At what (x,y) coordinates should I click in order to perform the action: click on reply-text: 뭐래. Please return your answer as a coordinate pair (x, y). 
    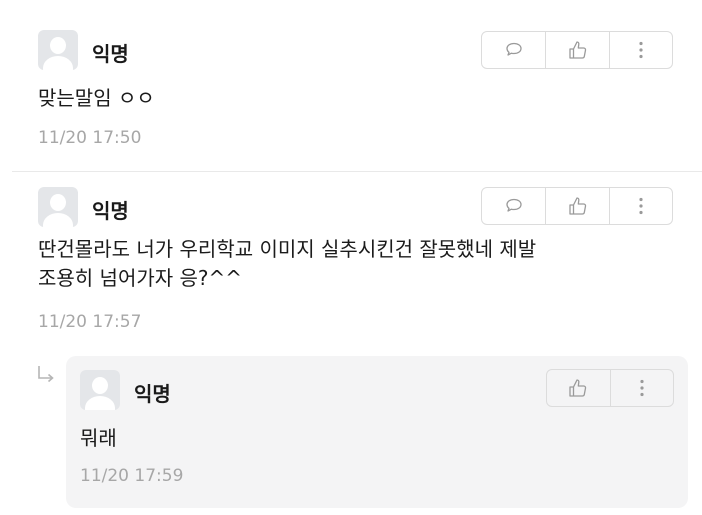
    Looking at the image, I should click on (98, 438).